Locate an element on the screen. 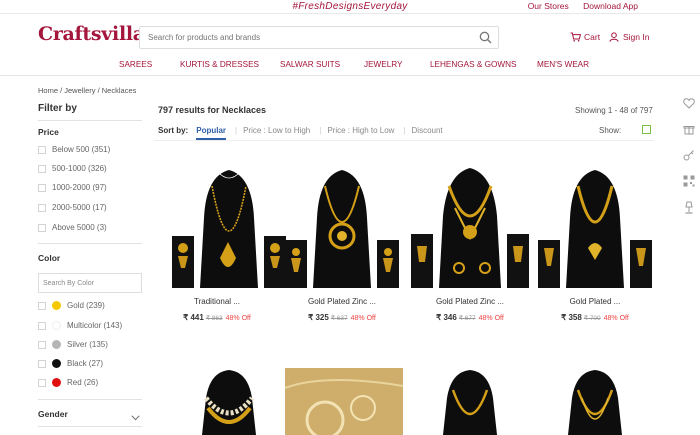 This screenshot has height=435, width=700. sort-price-low-high: Price : Low to High is located at coordinates (276, 130).